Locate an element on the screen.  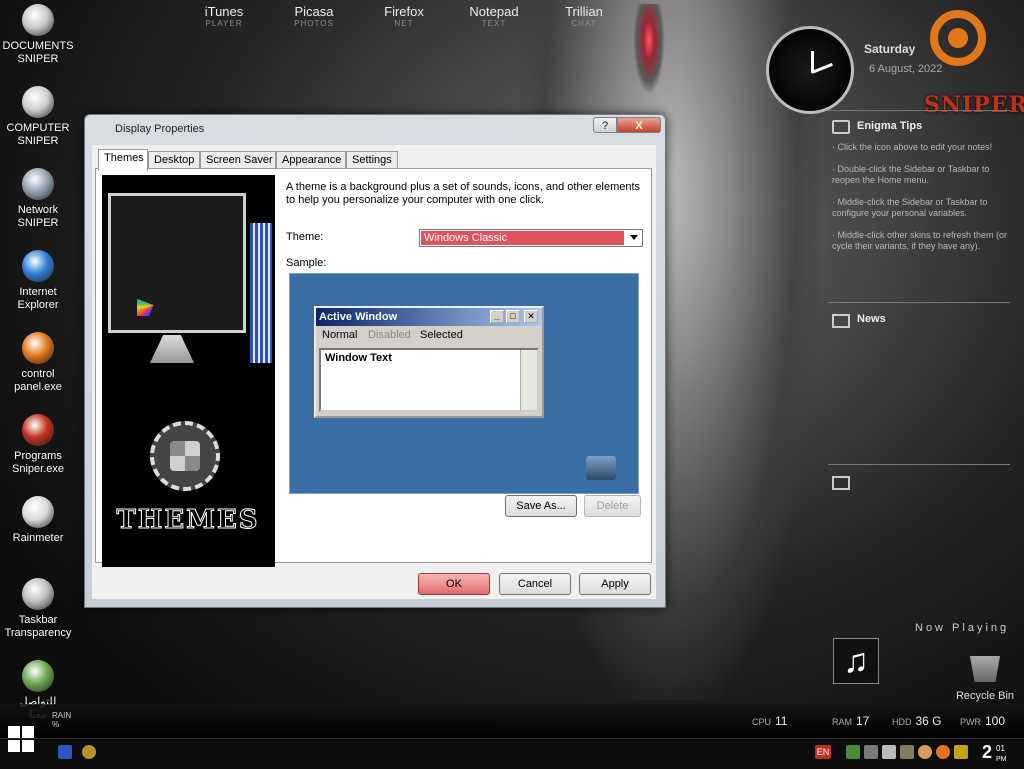
clock-hour: 2 is located at coordinates (987, 752).